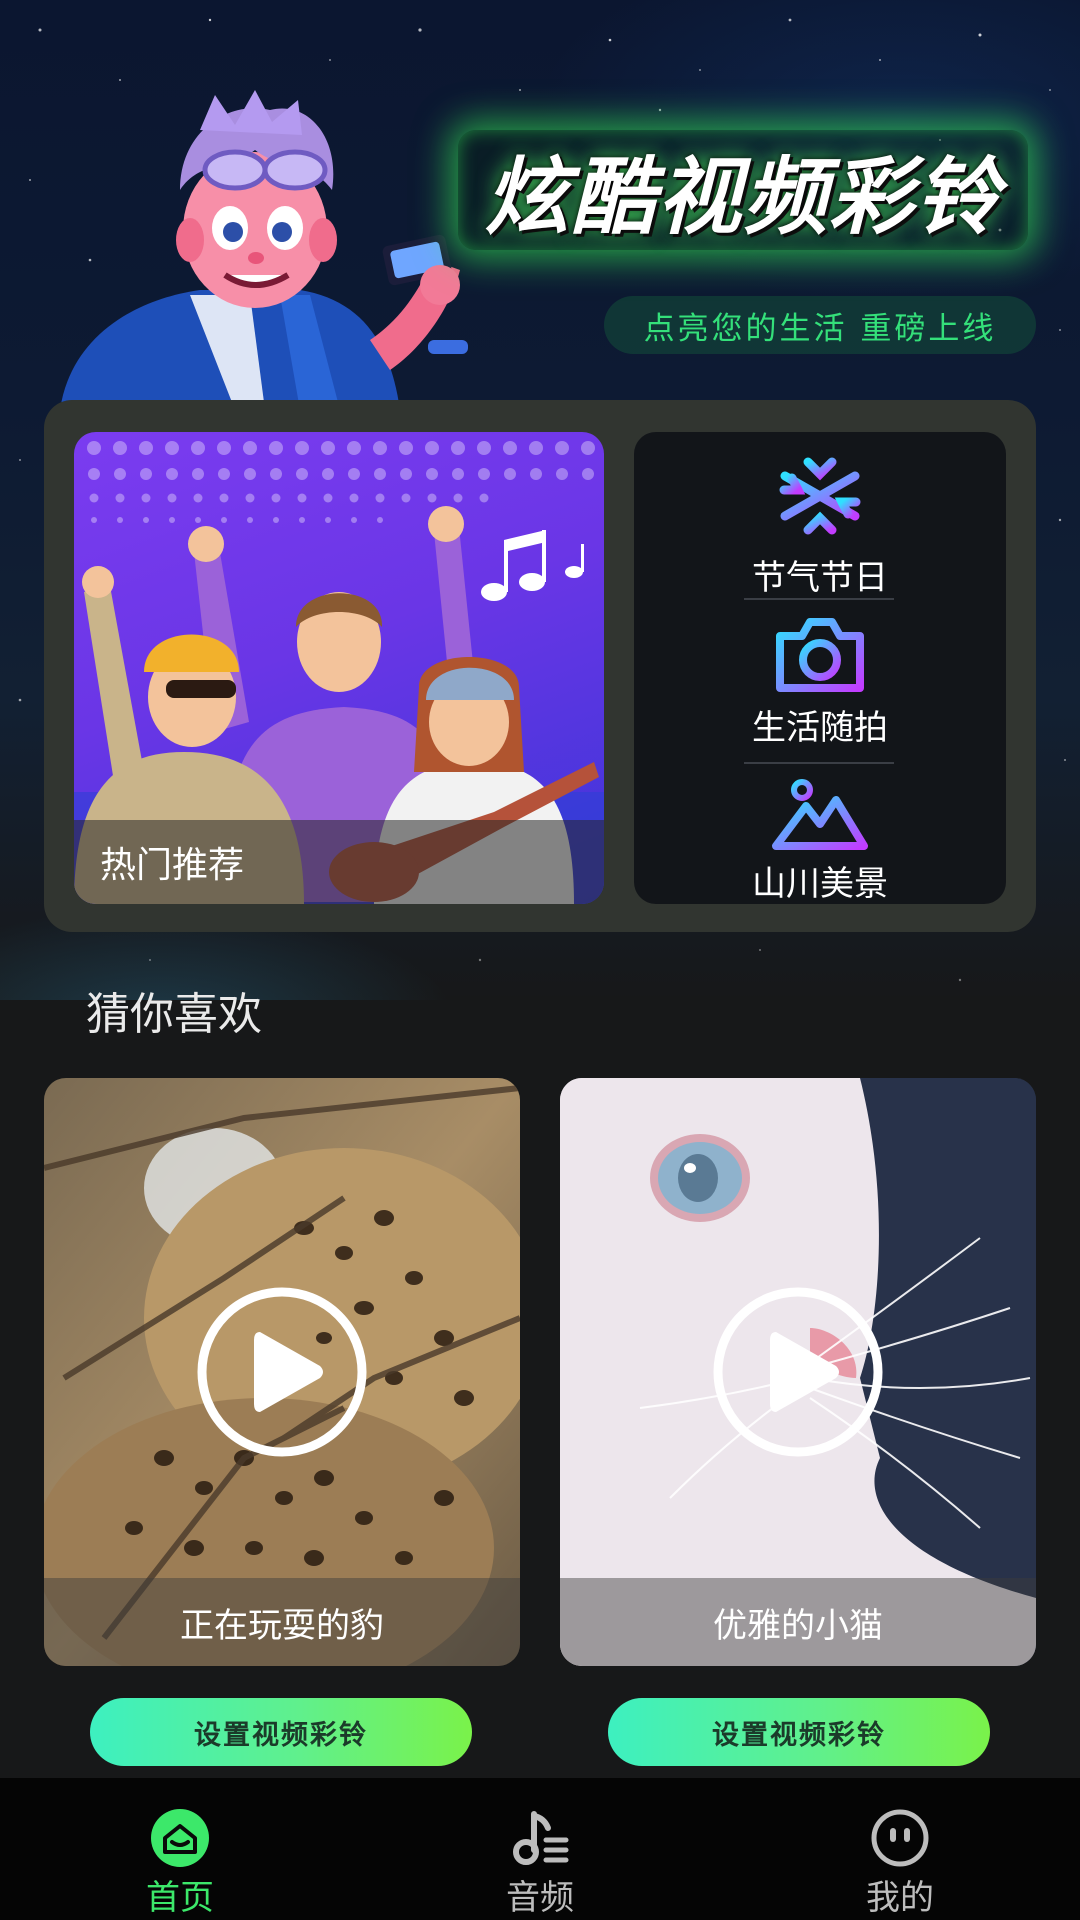 Image resolution: width=1080 pixels, height=1920 pixels. What do you see at coordinates (820, 728) in the screenshot?
I see `category-label: 生活随拍` at bounding box center [820, 728].